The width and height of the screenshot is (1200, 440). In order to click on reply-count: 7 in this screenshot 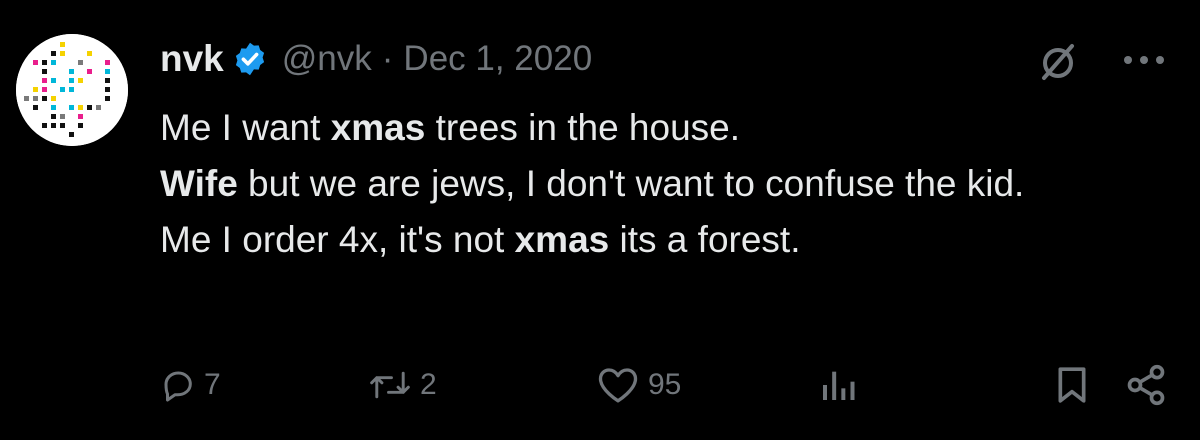, I will do `click(212, 384)`.